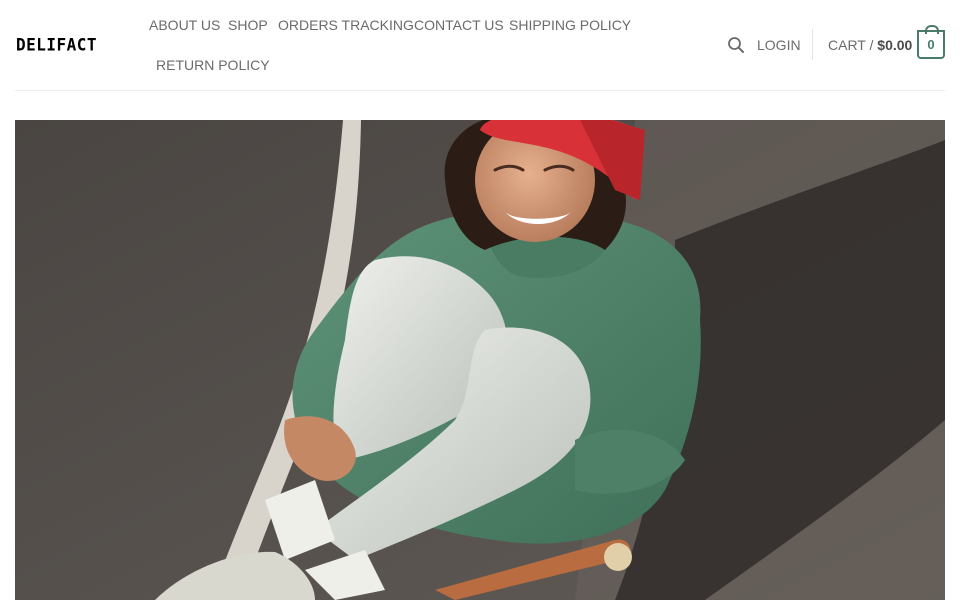  Describe the element at coordinates (851, 45) in the screenshot. I see `cart-label: CART /` at that location.